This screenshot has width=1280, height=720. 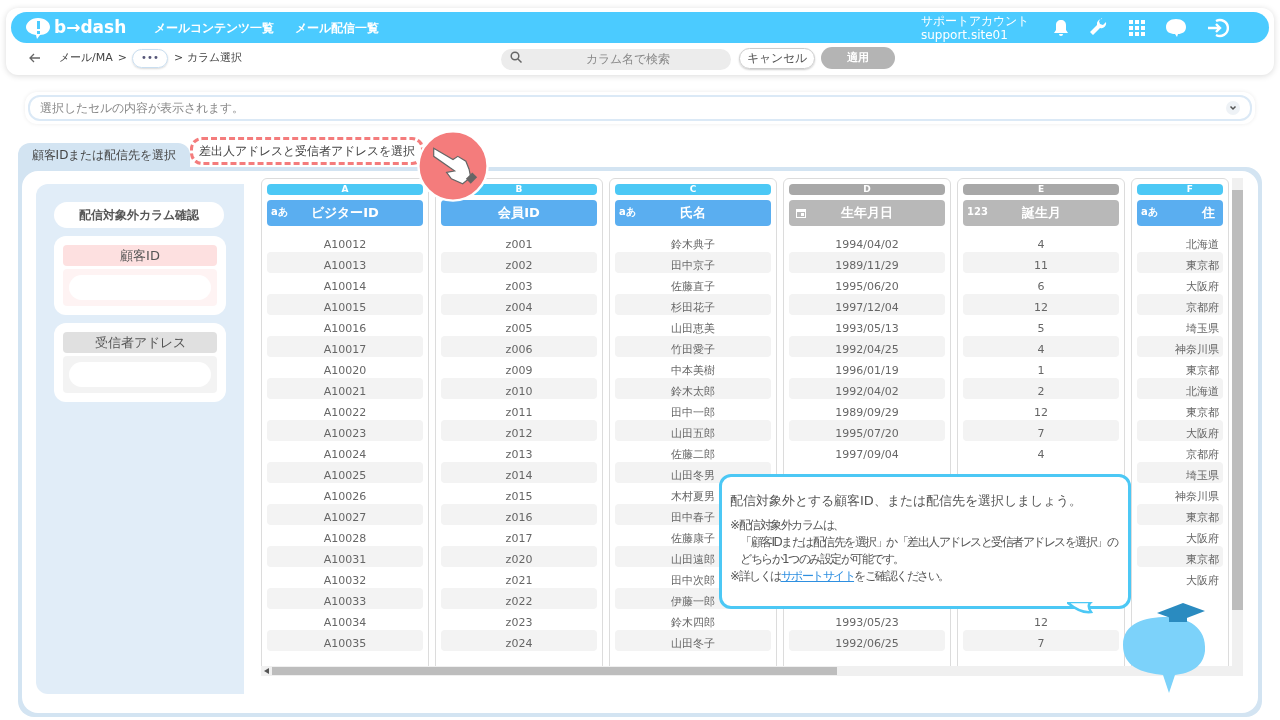 I want to click on table-cell: 5, so click(x=1041, y=328).